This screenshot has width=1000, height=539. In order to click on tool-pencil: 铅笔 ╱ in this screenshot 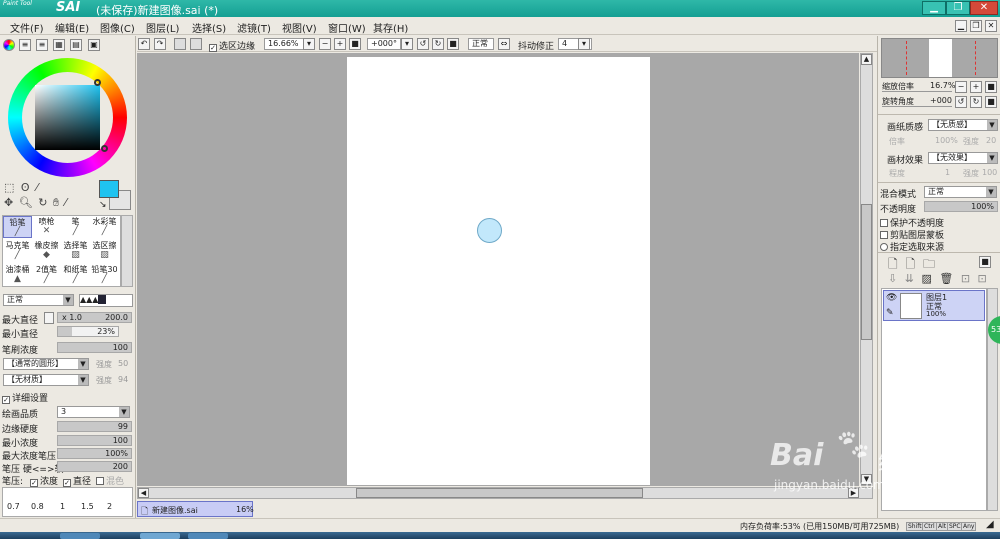, I will do `click(17, 227)`.